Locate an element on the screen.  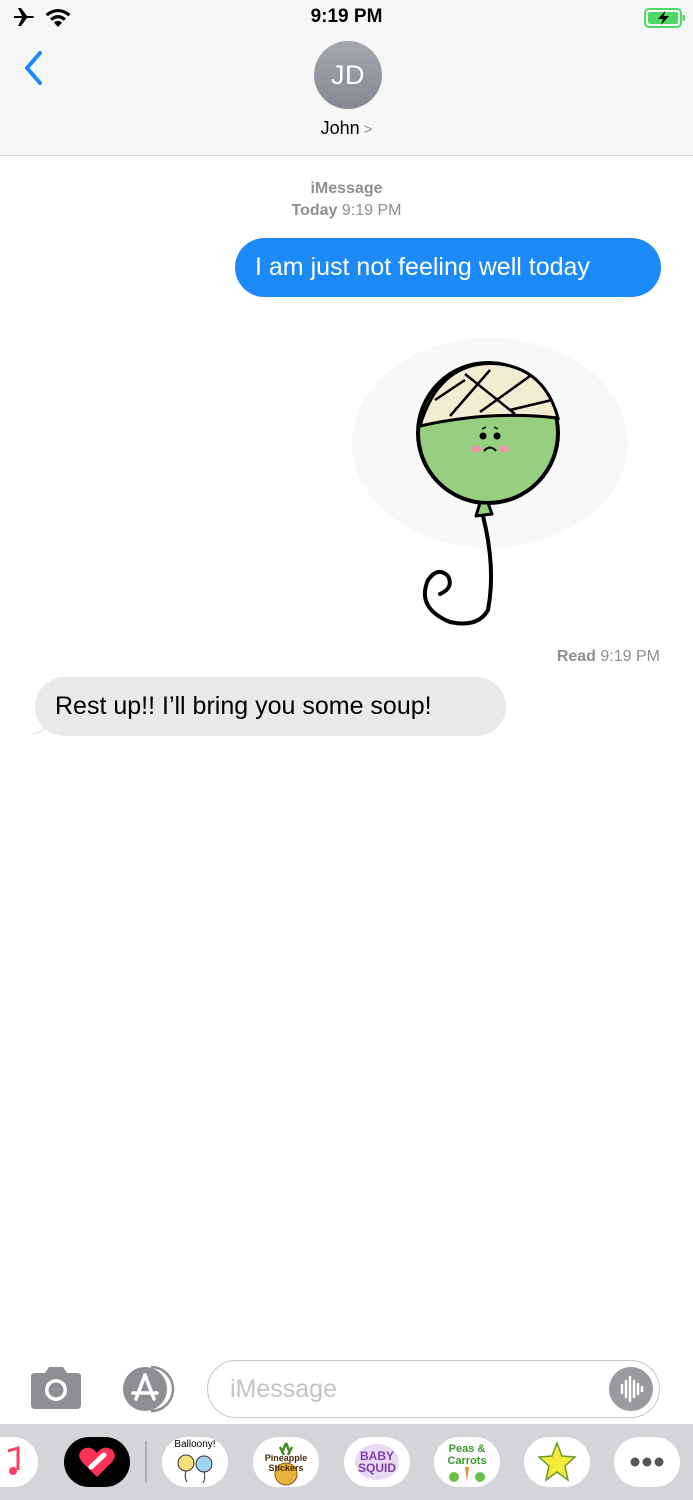
message-input: iMessage is located at coordinates (433, 1389).